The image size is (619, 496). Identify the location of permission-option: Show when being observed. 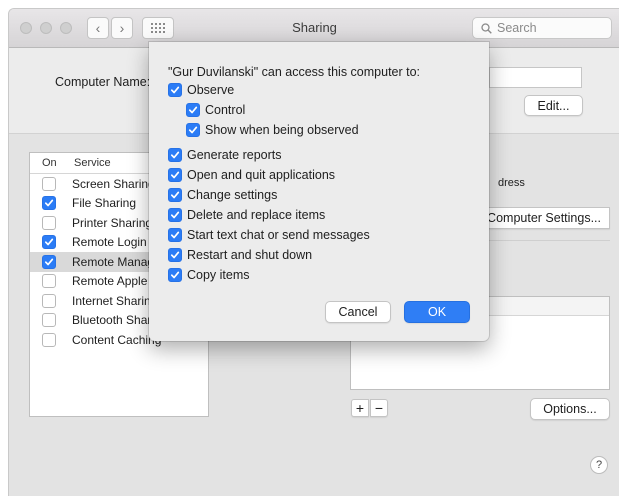
(272, 130).